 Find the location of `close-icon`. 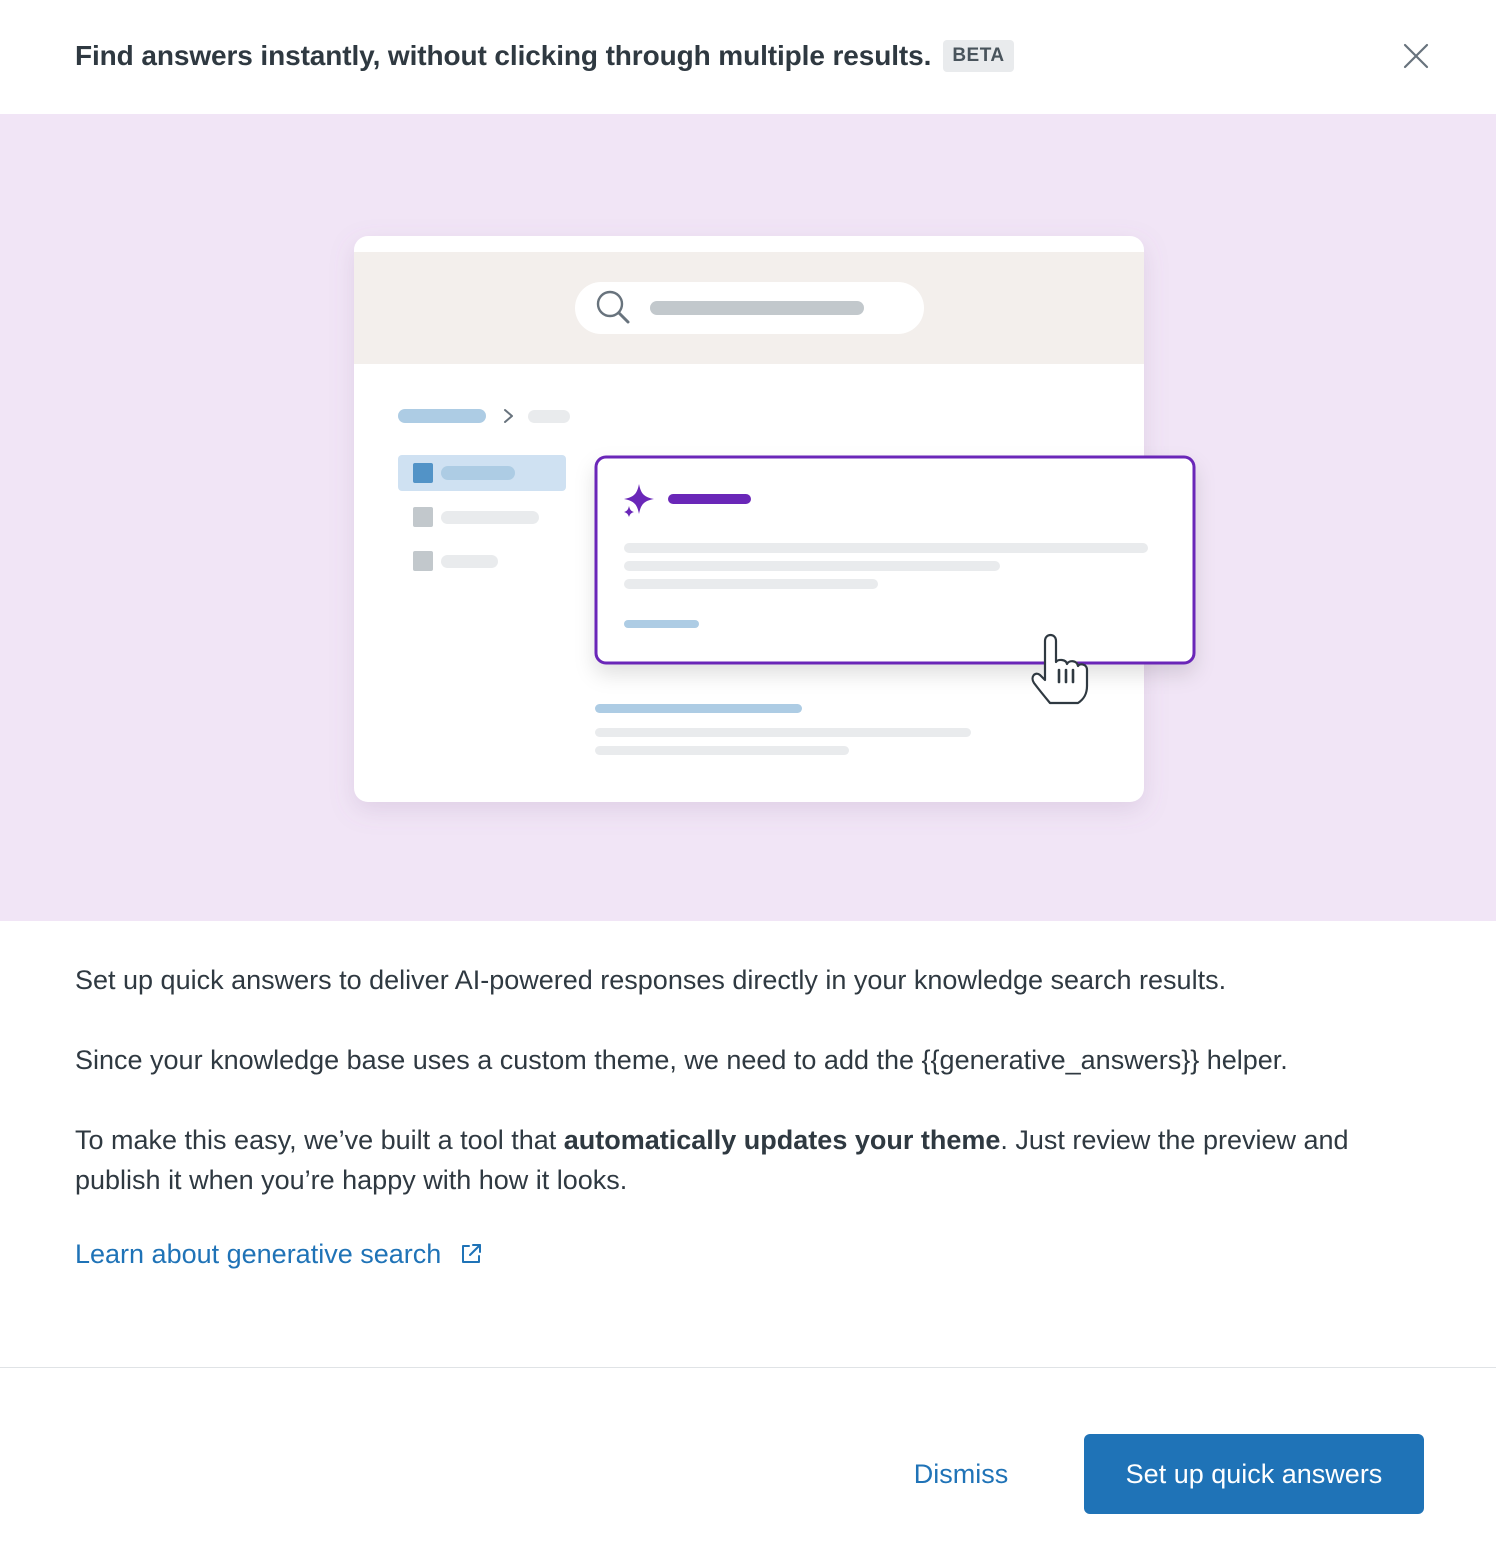

close-icon is located at coordinates (1416, 56).